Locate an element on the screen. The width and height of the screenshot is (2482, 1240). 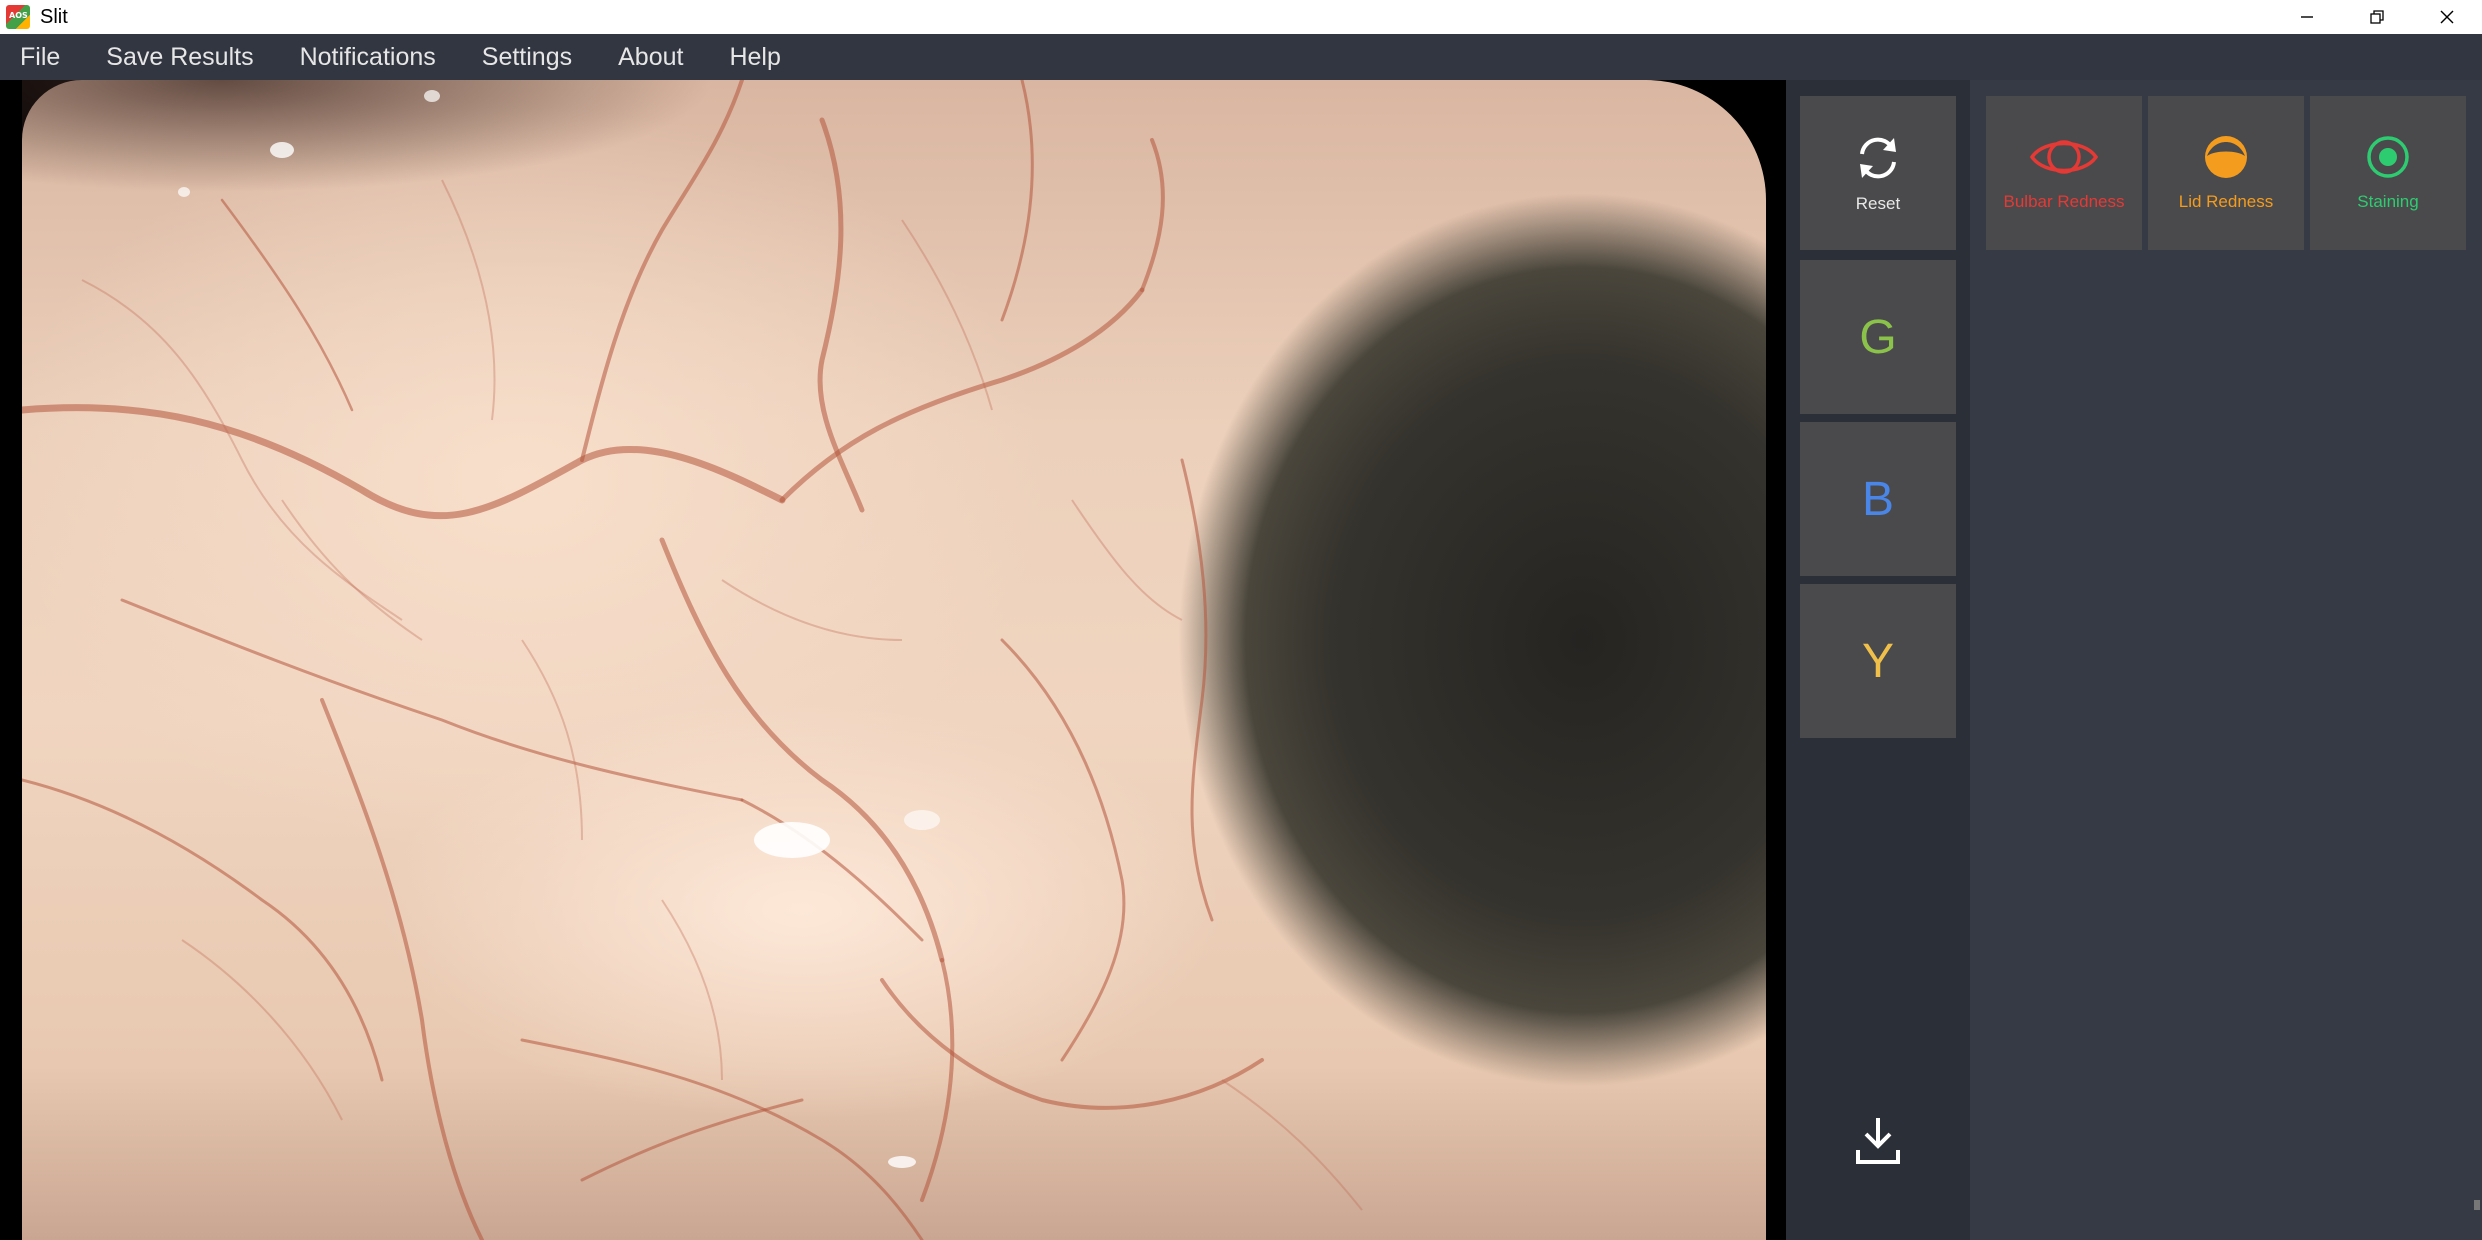
reset-button: Reset is located at coordinates (1878, 173).